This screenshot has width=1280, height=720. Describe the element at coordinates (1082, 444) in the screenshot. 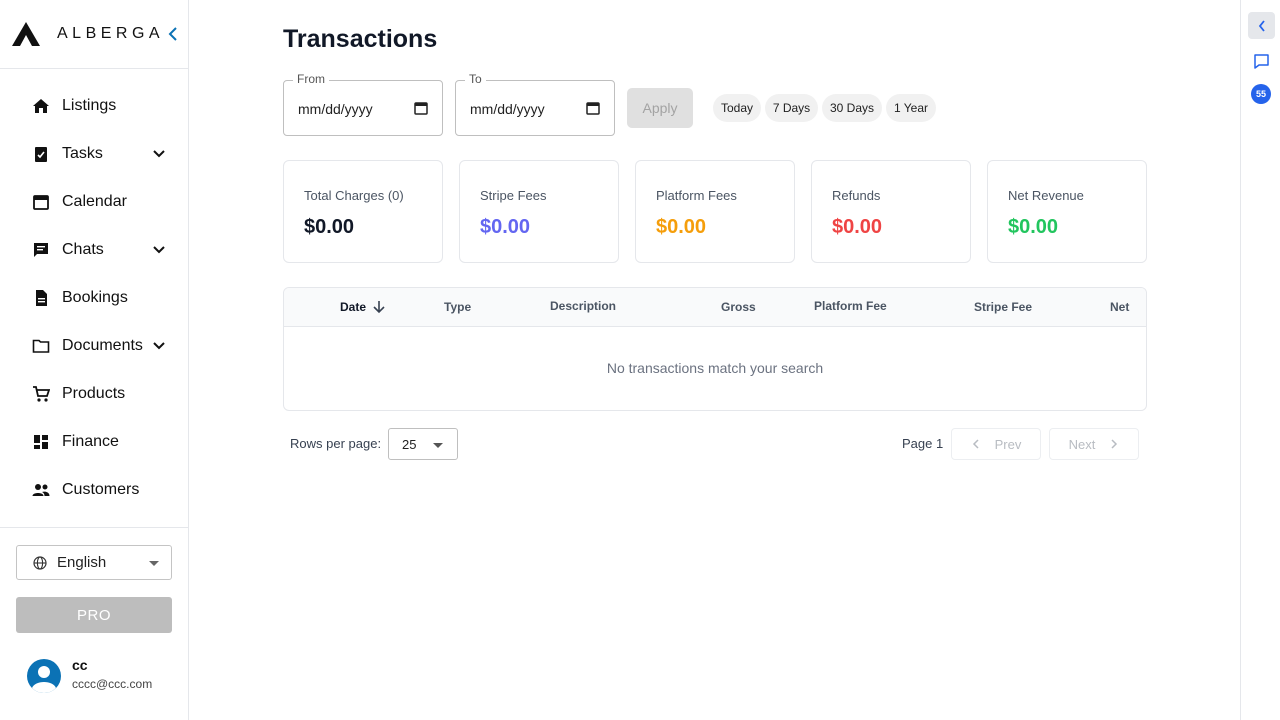

I see `next-page-label: Next` at that location.